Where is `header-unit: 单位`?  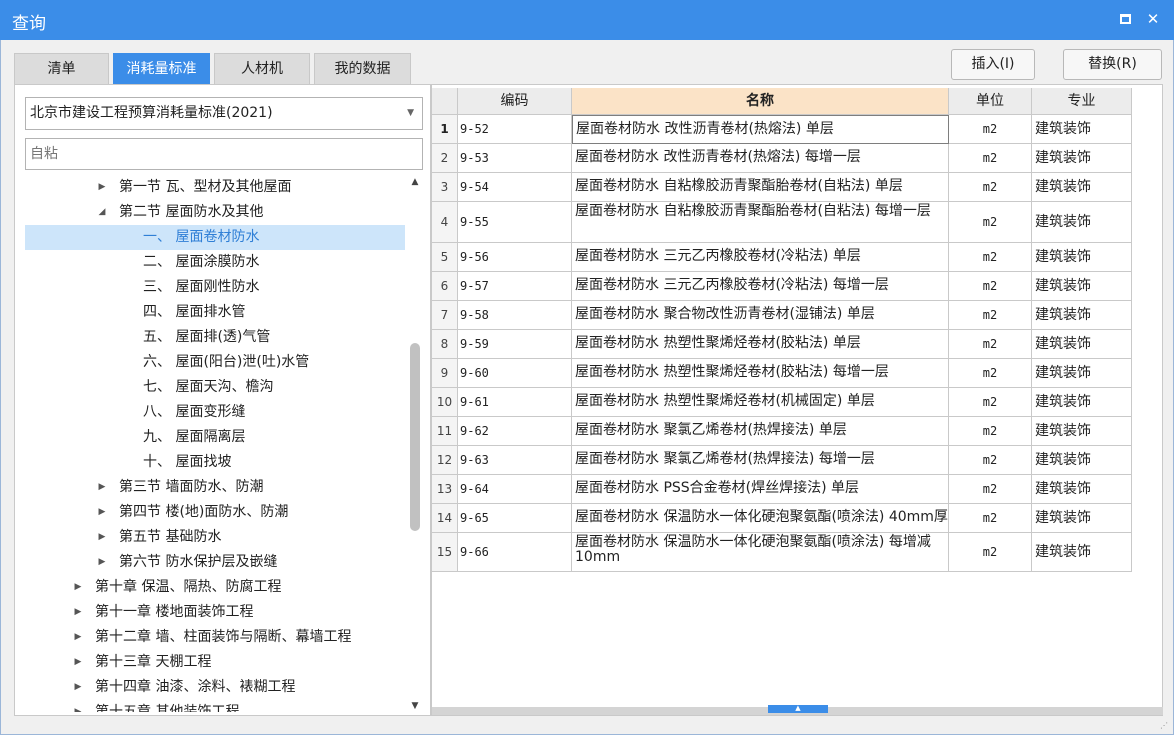 header-unit: 单位 is located at coordinates (990, 101).